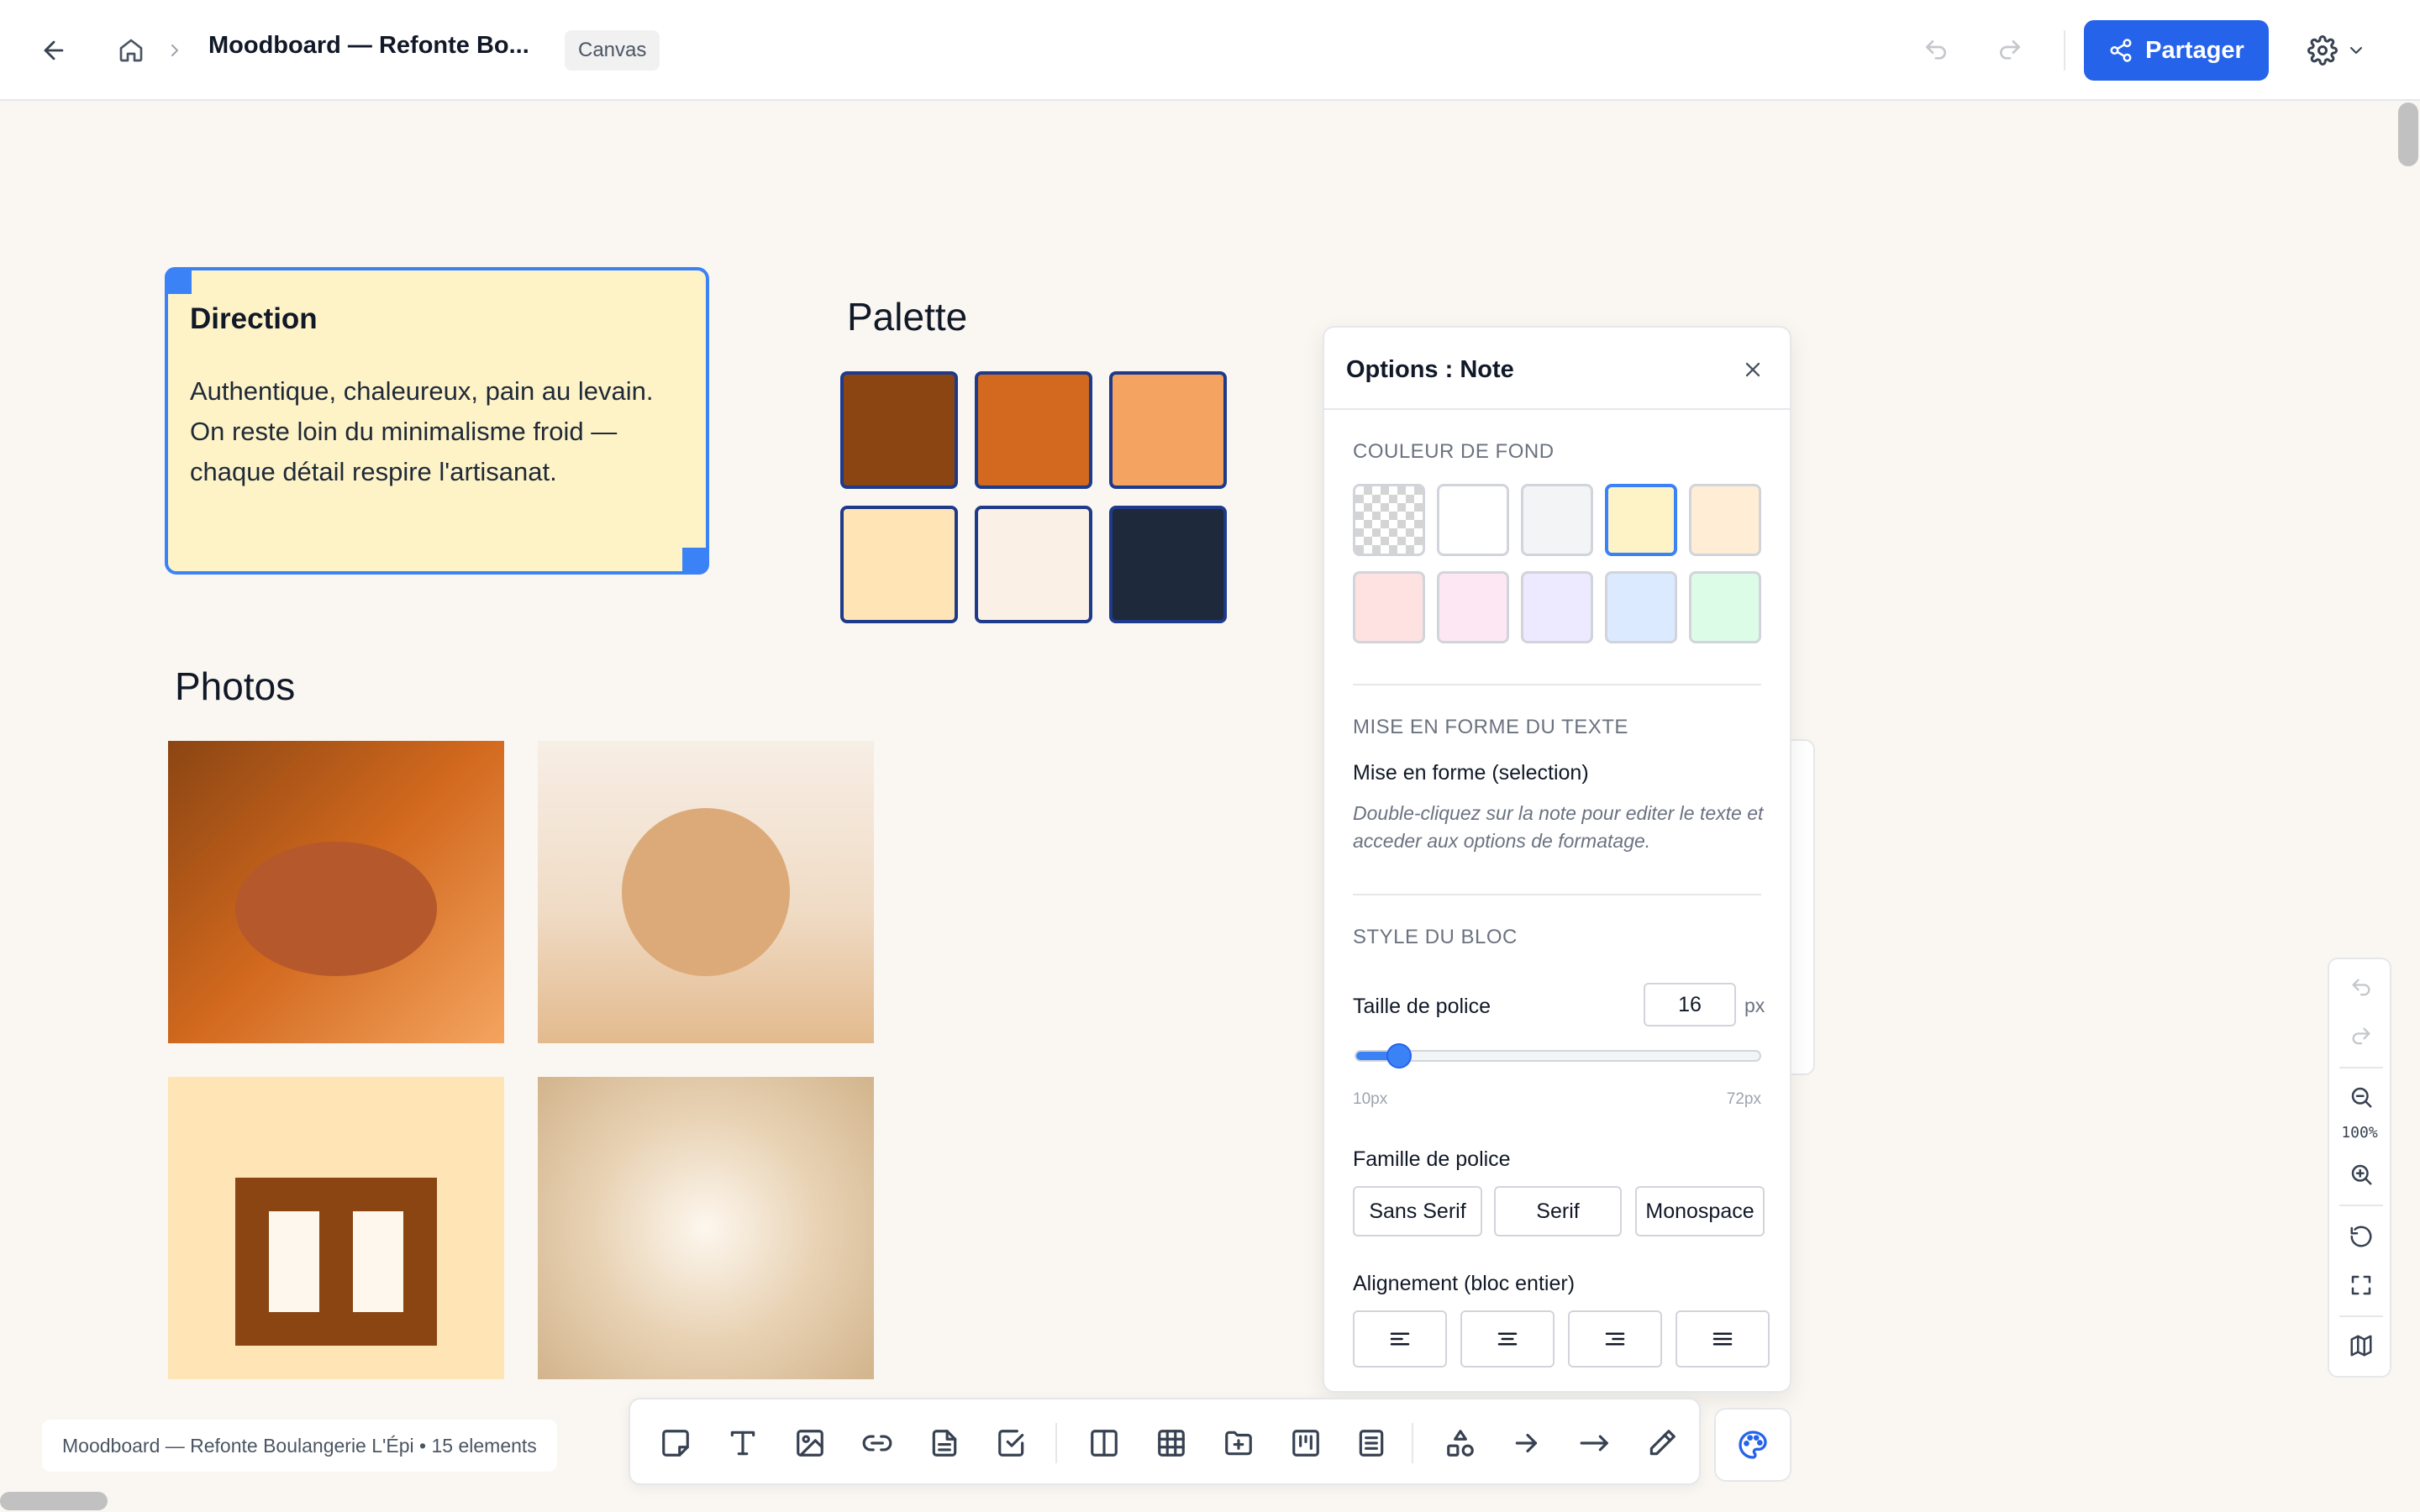  I want to click on kanban-icon, so click(1305, 1443).